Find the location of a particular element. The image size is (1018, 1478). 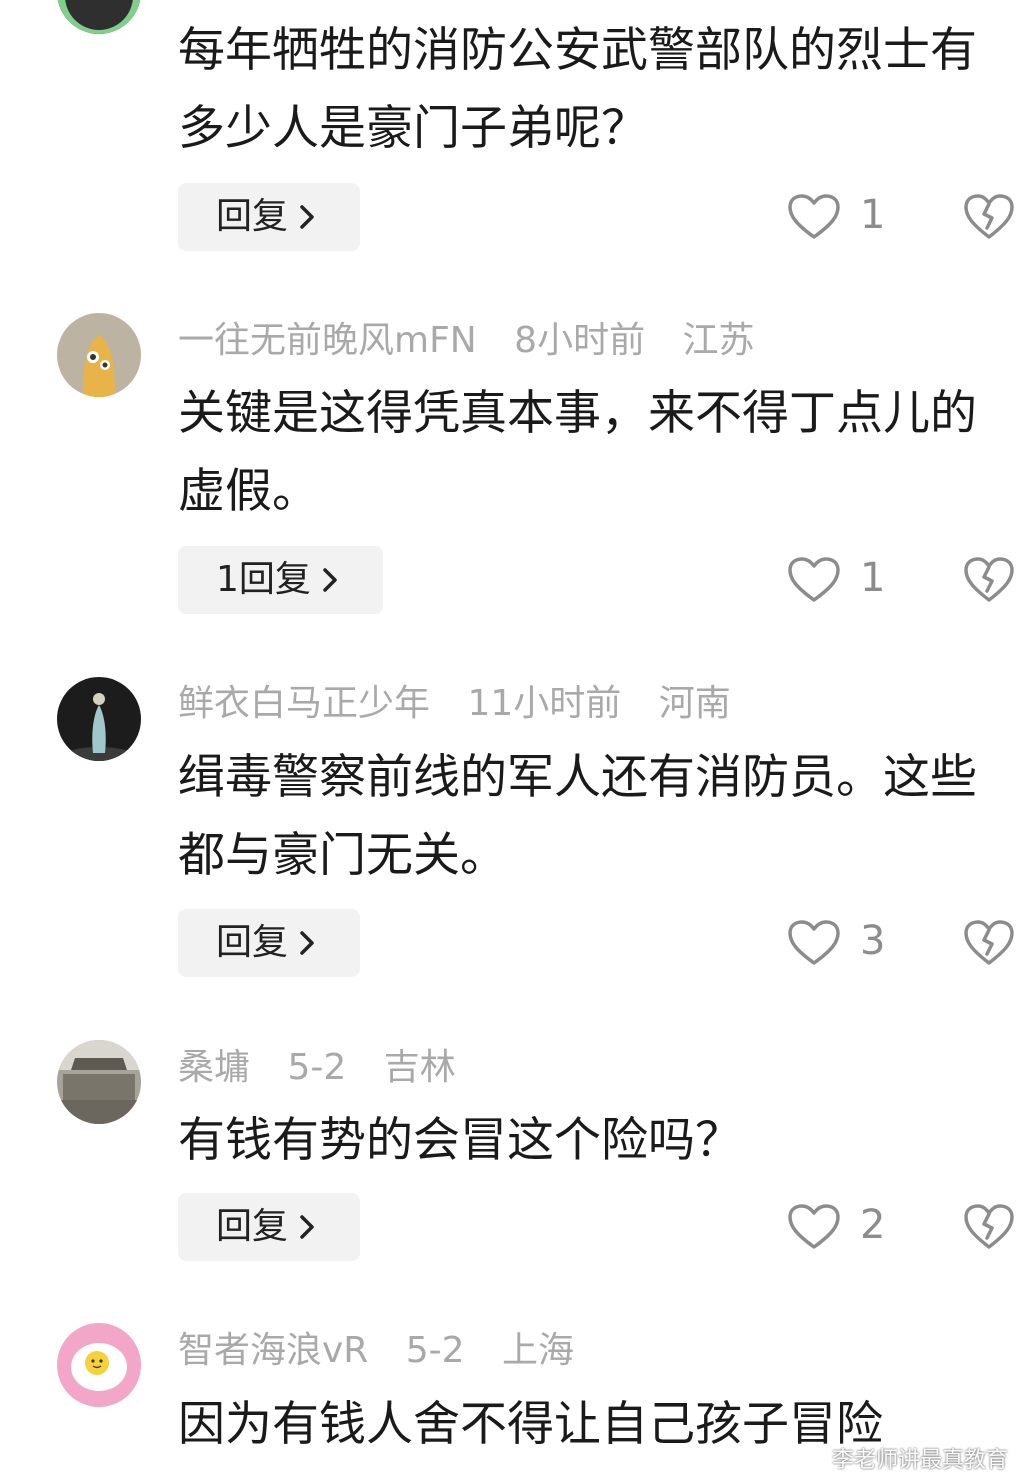

location: 河南 is located at coordinates (694, 703).